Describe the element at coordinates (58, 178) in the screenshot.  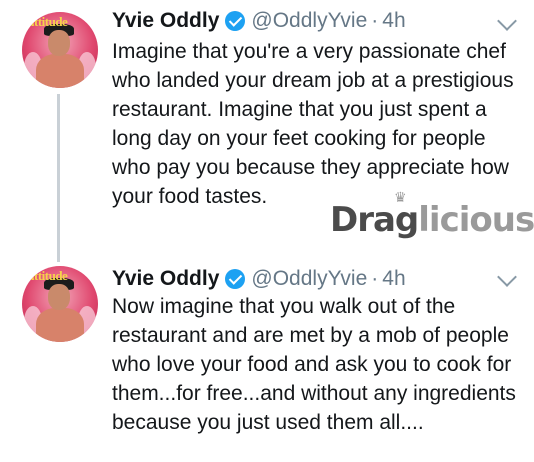
I see `thread-line` at that location.